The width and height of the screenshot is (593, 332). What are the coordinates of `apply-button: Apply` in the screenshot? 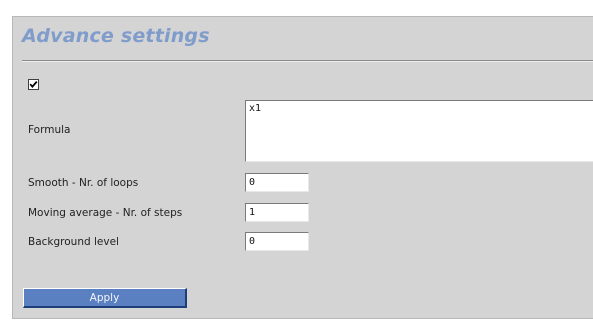 It's located at (105, 298).